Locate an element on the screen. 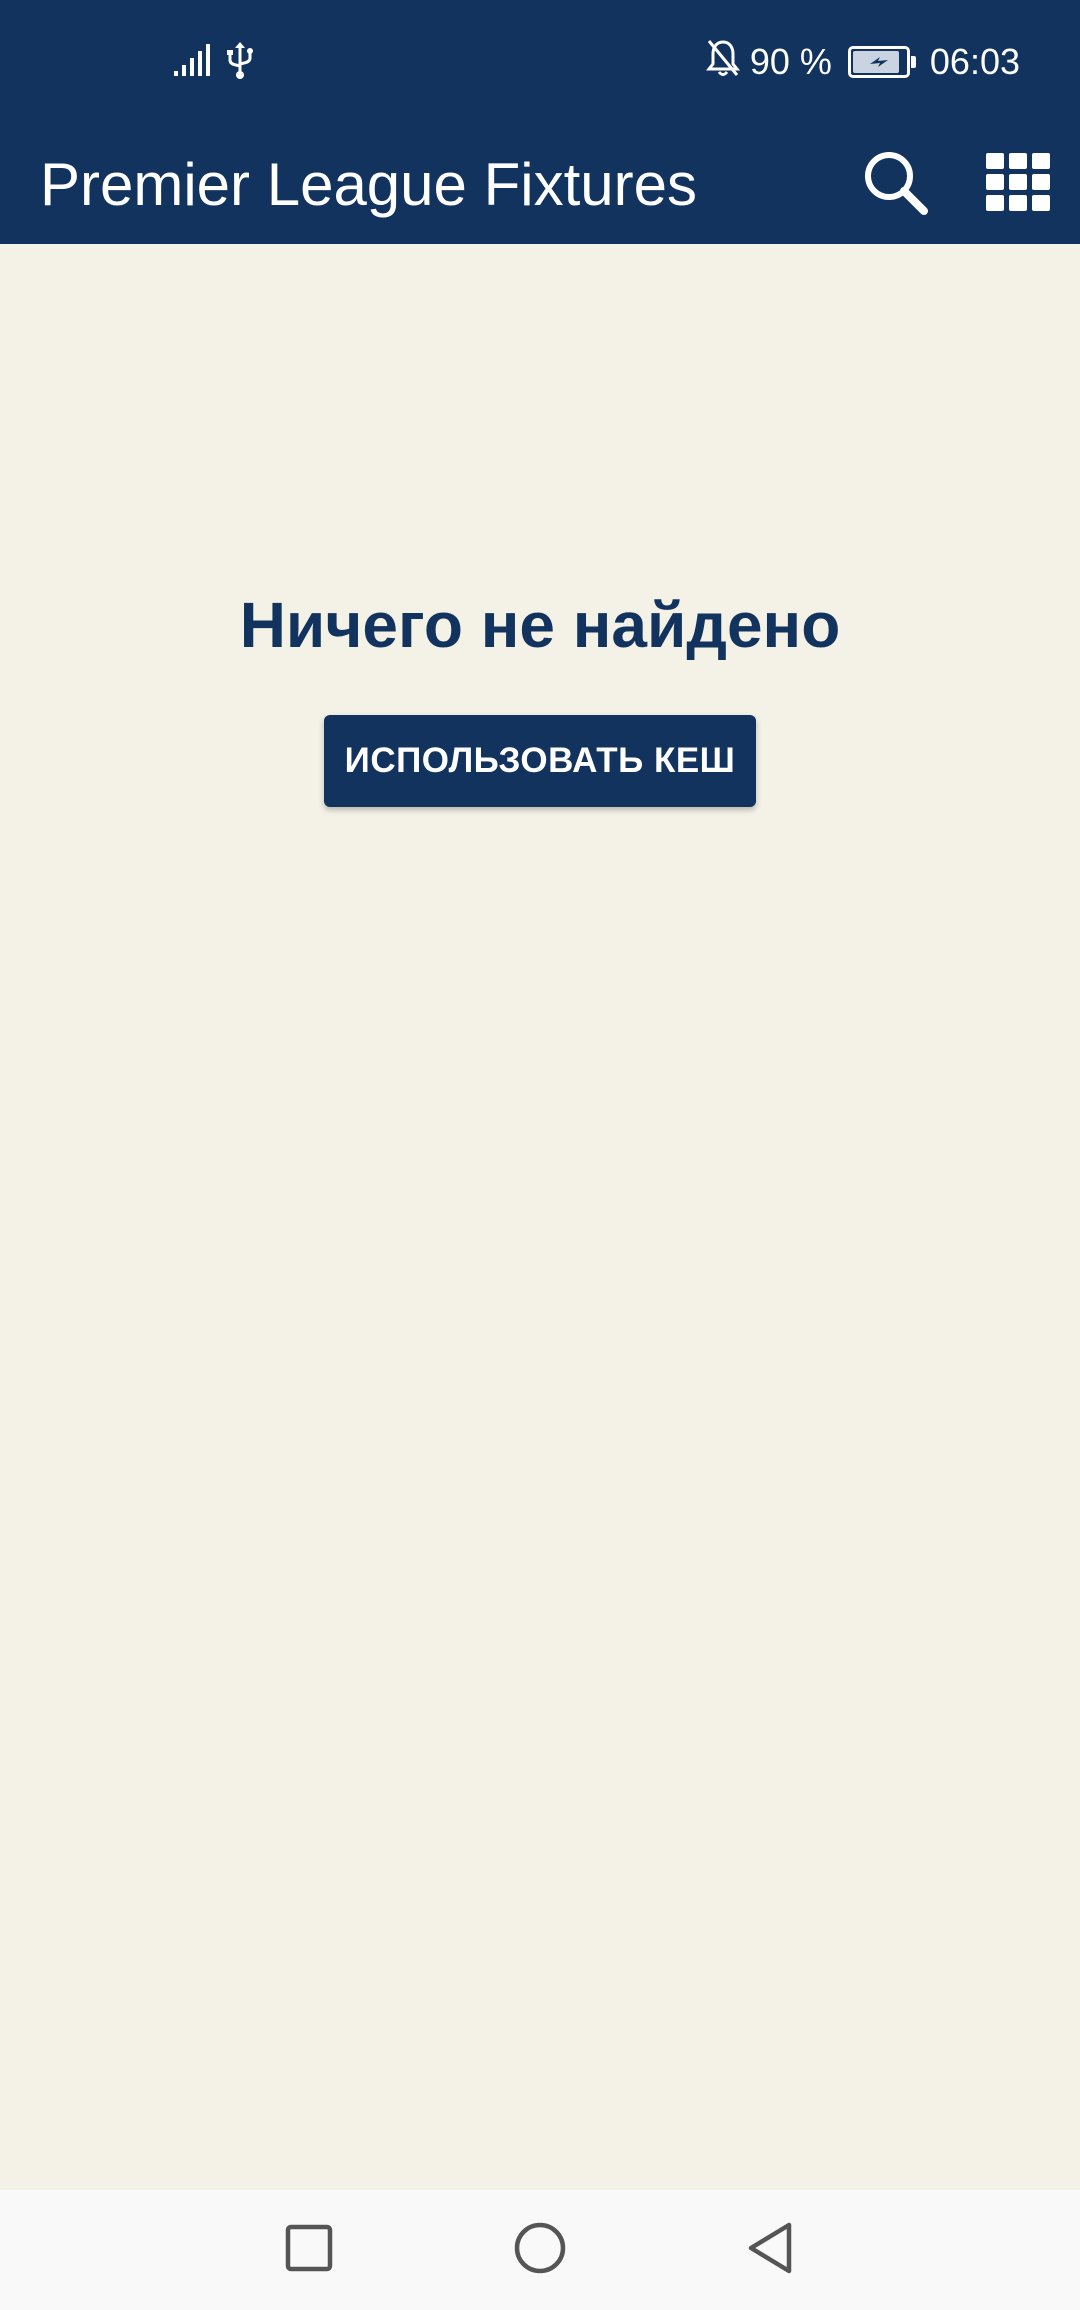  recents-button is located at coordinates (309, 2250).